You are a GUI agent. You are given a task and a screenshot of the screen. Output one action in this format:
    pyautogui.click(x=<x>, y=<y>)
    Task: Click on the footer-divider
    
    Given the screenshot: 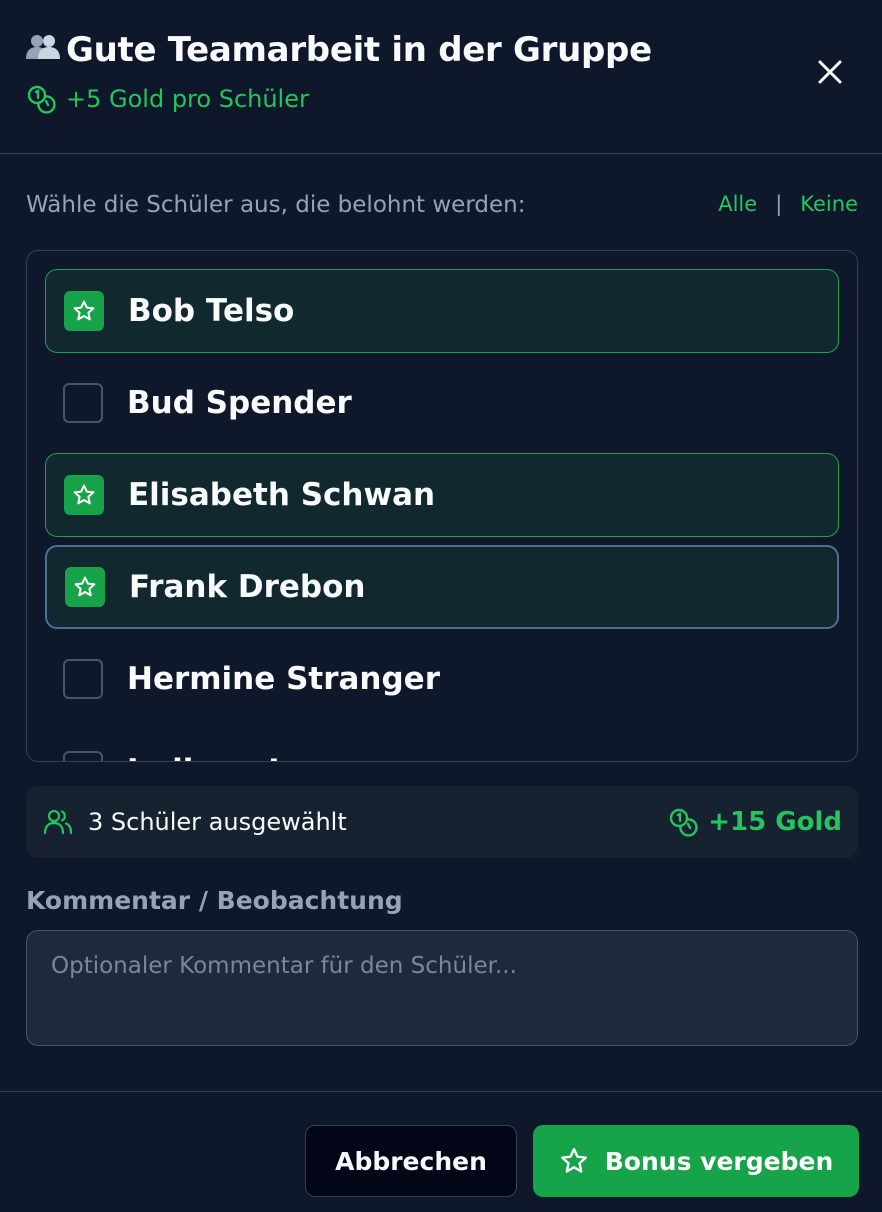 What is the action you would take?
    pyautogui.click(x=441, y=1091)
    